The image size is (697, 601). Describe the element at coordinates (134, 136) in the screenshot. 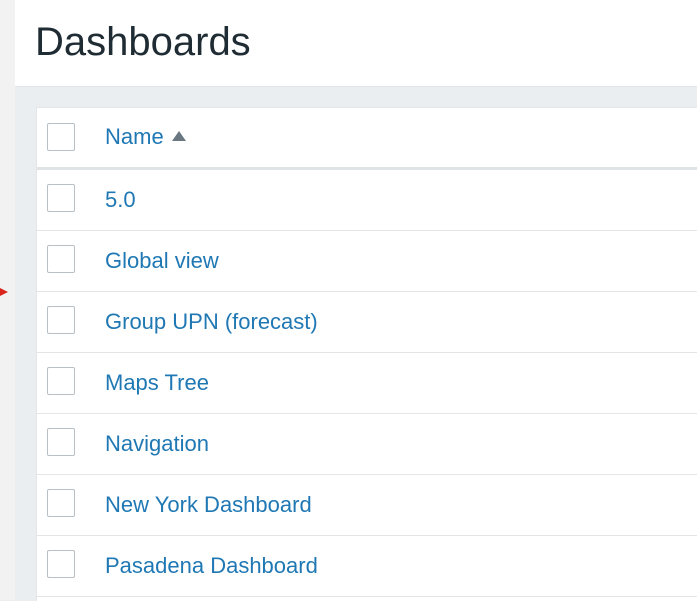

I see `name-column-label: Name` at that location.